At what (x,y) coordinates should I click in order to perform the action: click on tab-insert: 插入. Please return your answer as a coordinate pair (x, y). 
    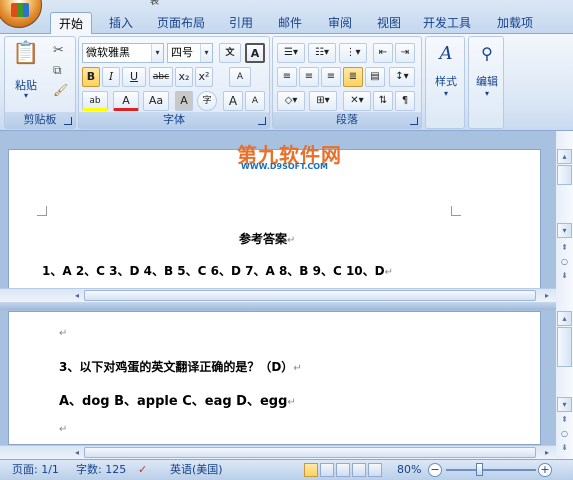
    Looking at the image, I should click on (121, 23).